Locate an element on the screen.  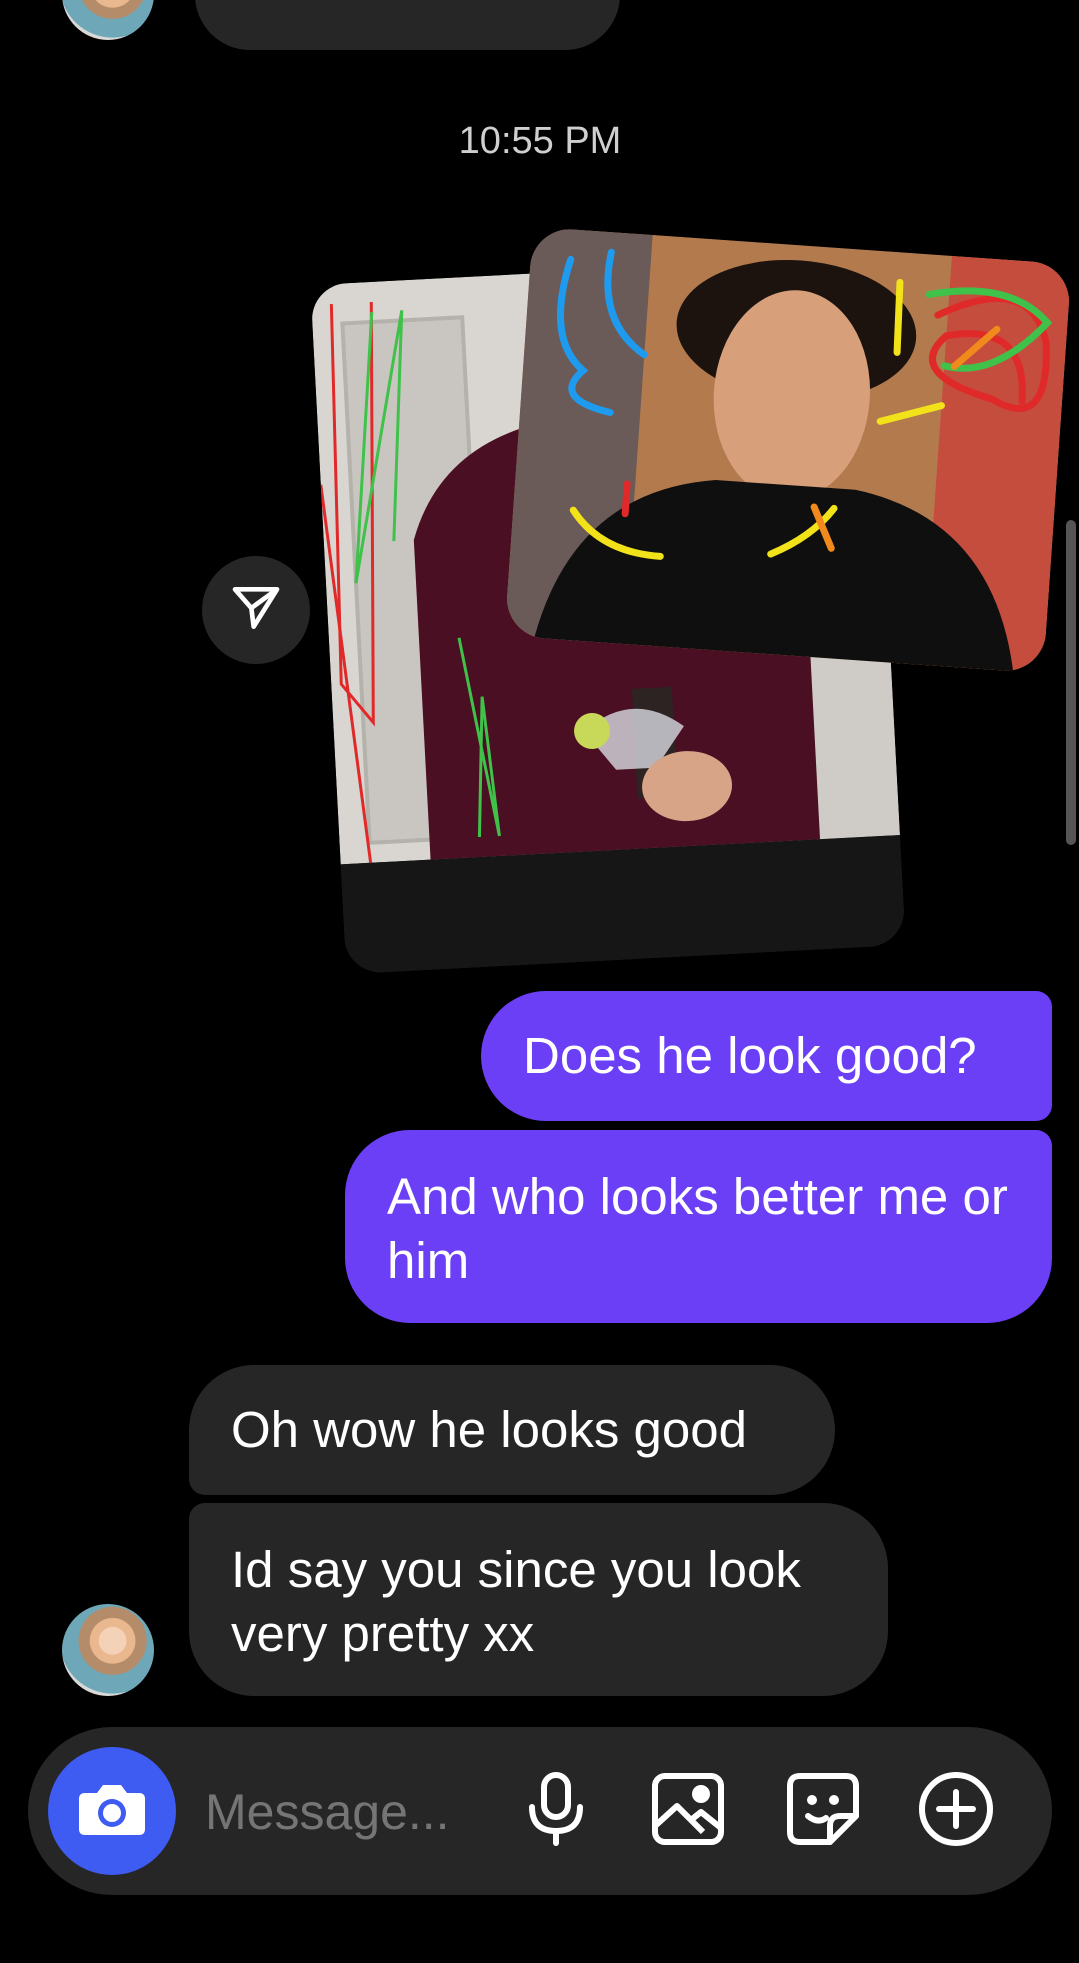
gallery-icon is located at coordinates (688, 1811).